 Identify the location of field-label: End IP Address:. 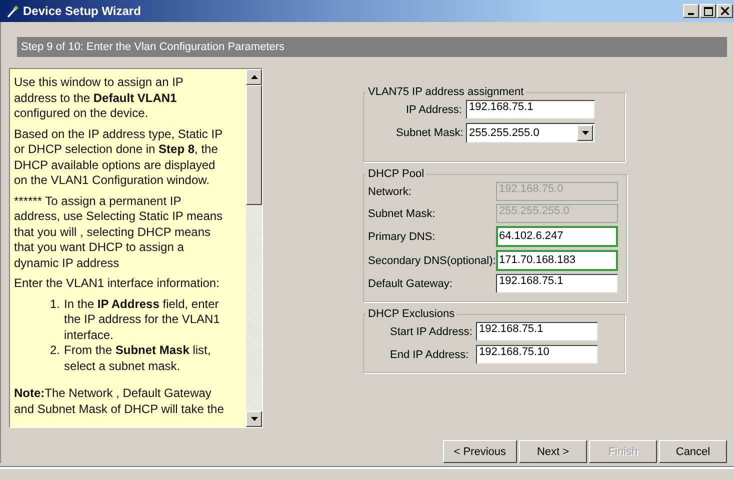
(430, 354).